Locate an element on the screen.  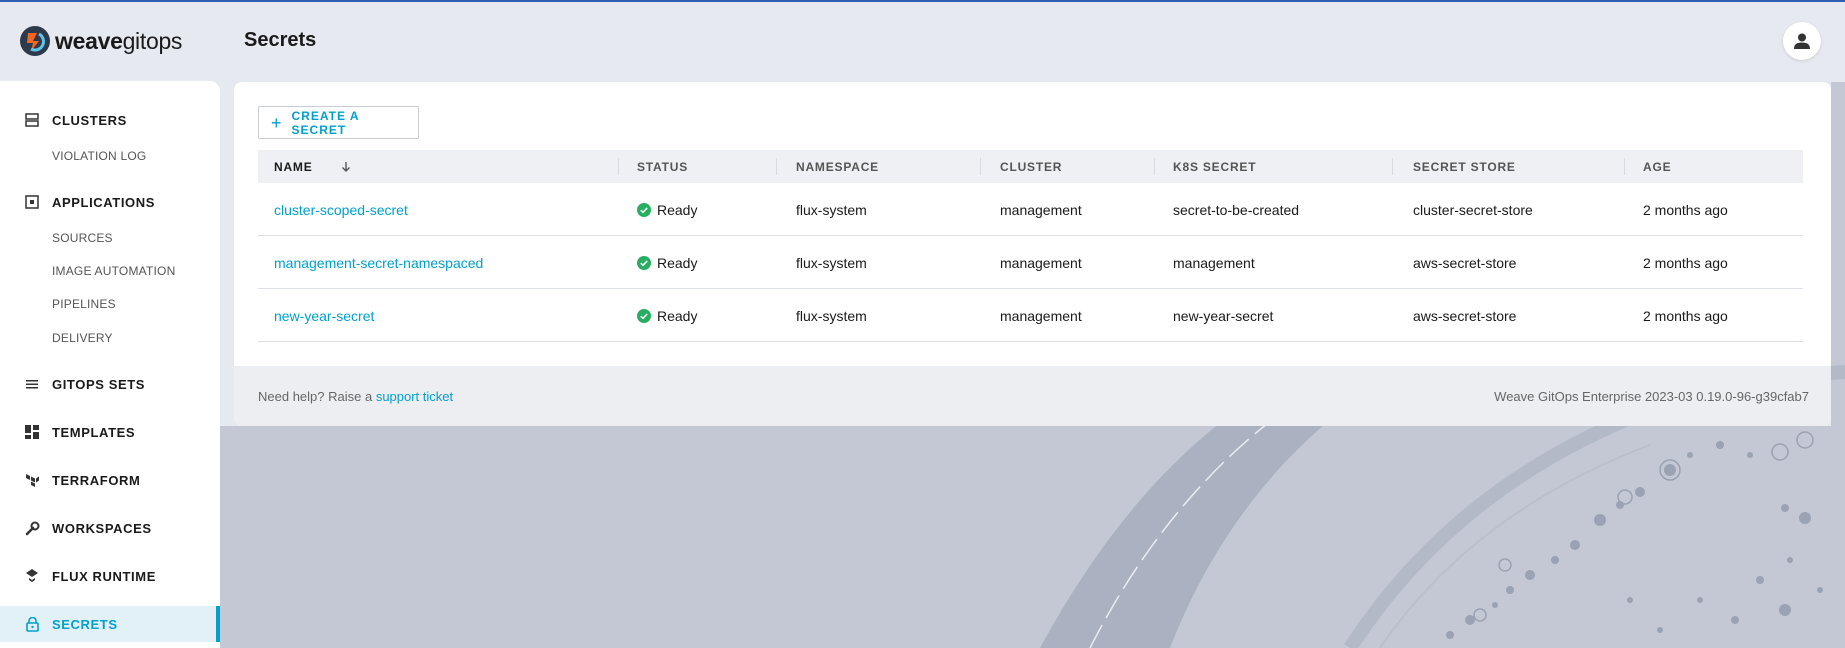
sidebar-item-applications: APPLICATIONS is located at coordinates (110, 202).